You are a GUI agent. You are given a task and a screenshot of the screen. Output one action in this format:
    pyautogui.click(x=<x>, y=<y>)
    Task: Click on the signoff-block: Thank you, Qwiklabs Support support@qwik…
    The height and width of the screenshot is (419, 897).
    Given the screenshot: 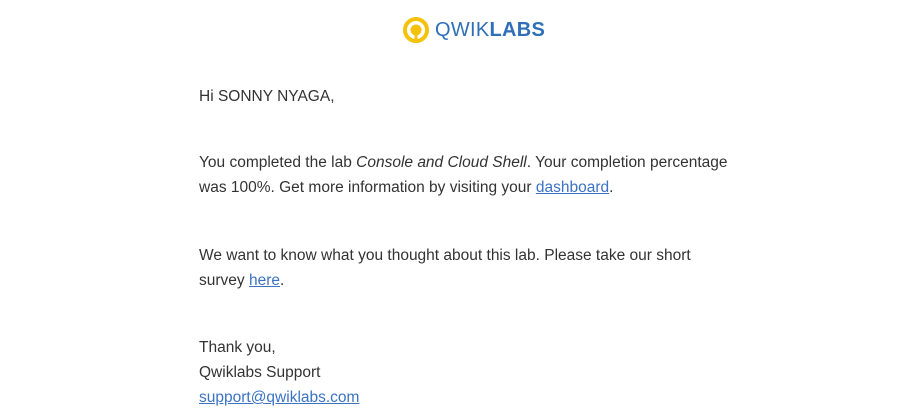 What is the action you would take?
    pyautogui.click(x=469, y=372)
    